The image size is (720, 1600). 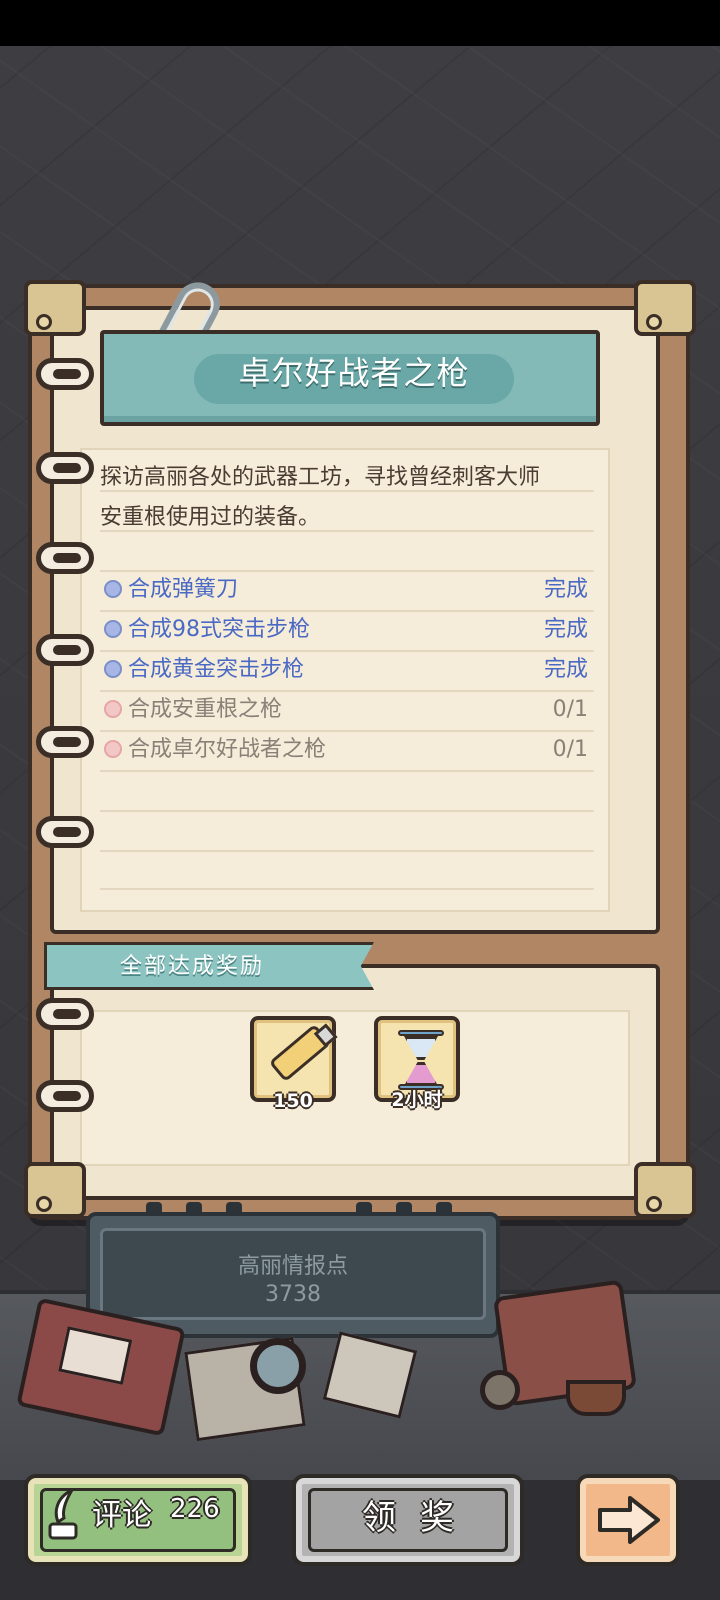 What do you see at coordinates (355, 1088) in the screenshot?
I see `reward-page-paper` at bounding box center [355, 1088].